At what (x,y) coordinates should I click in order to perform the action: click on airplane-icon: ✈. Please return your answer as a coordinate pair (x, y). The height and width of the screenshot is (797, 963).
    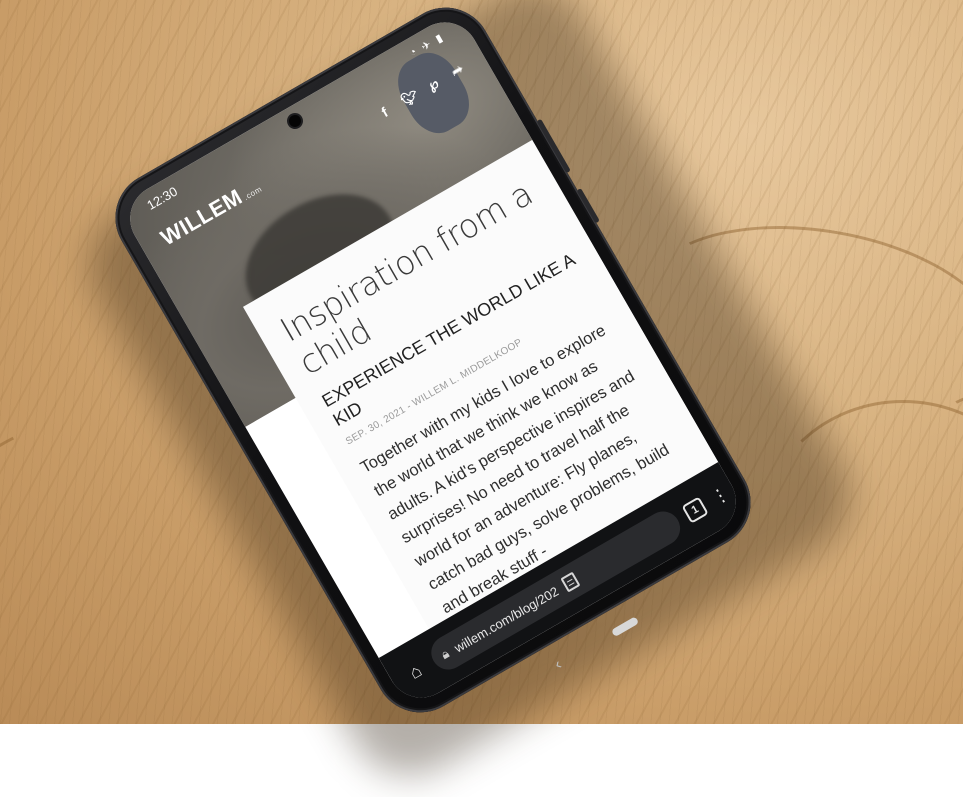
    Looking at the image, I should click on (427, 45).